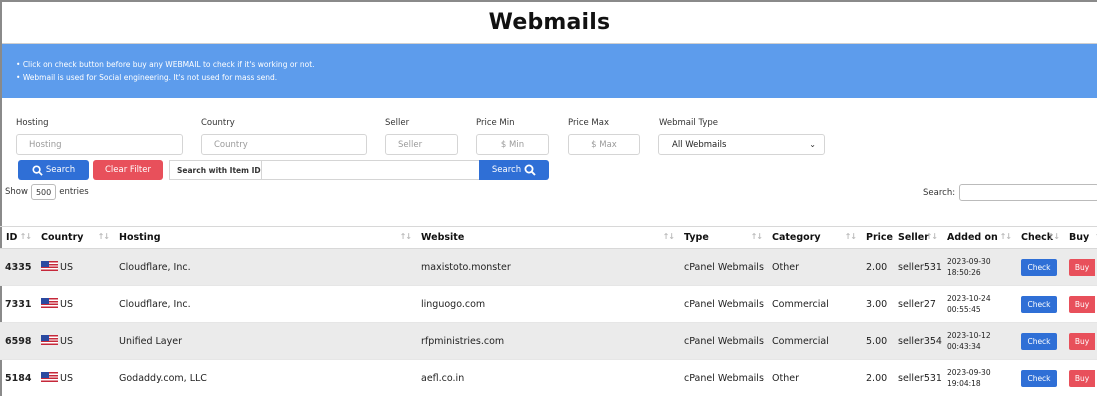 This screenshot has width=1097, height=396. Describe the element at coordinates (443, 237) in the screenshot. I see `column-header-label: Website` at that location.